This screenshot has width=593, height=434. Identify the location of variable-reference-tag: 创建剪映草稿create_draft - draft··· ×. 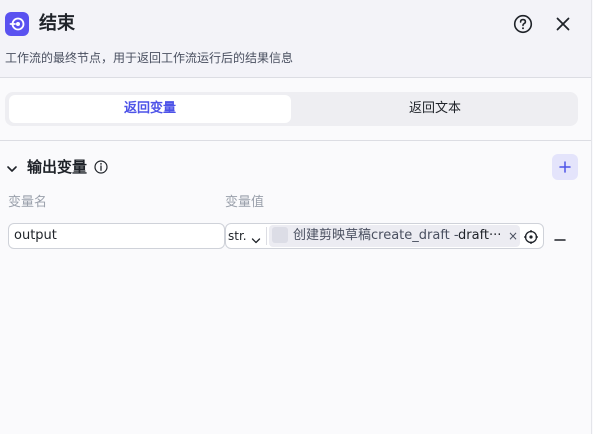
(394, 236).